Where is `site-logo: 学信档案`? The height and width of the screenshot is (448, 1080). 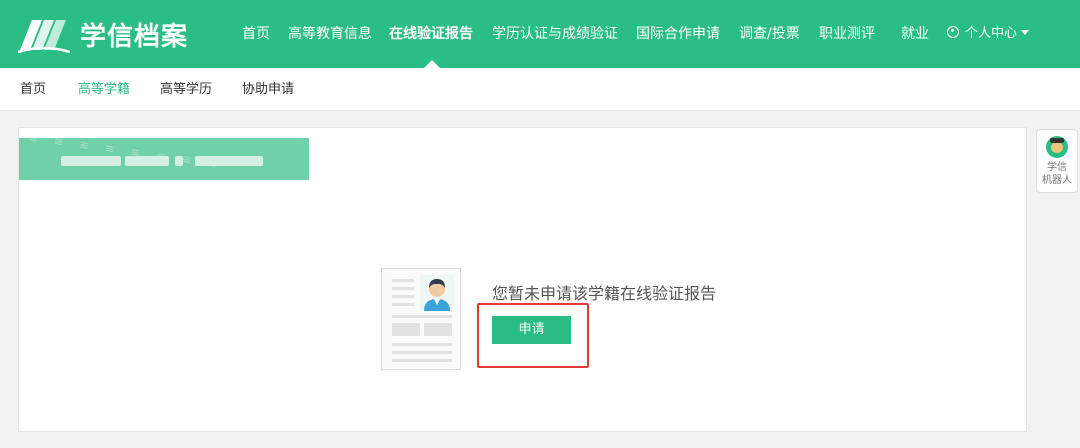
site-logo: 学信档案 is located at coordinates (103, 34).